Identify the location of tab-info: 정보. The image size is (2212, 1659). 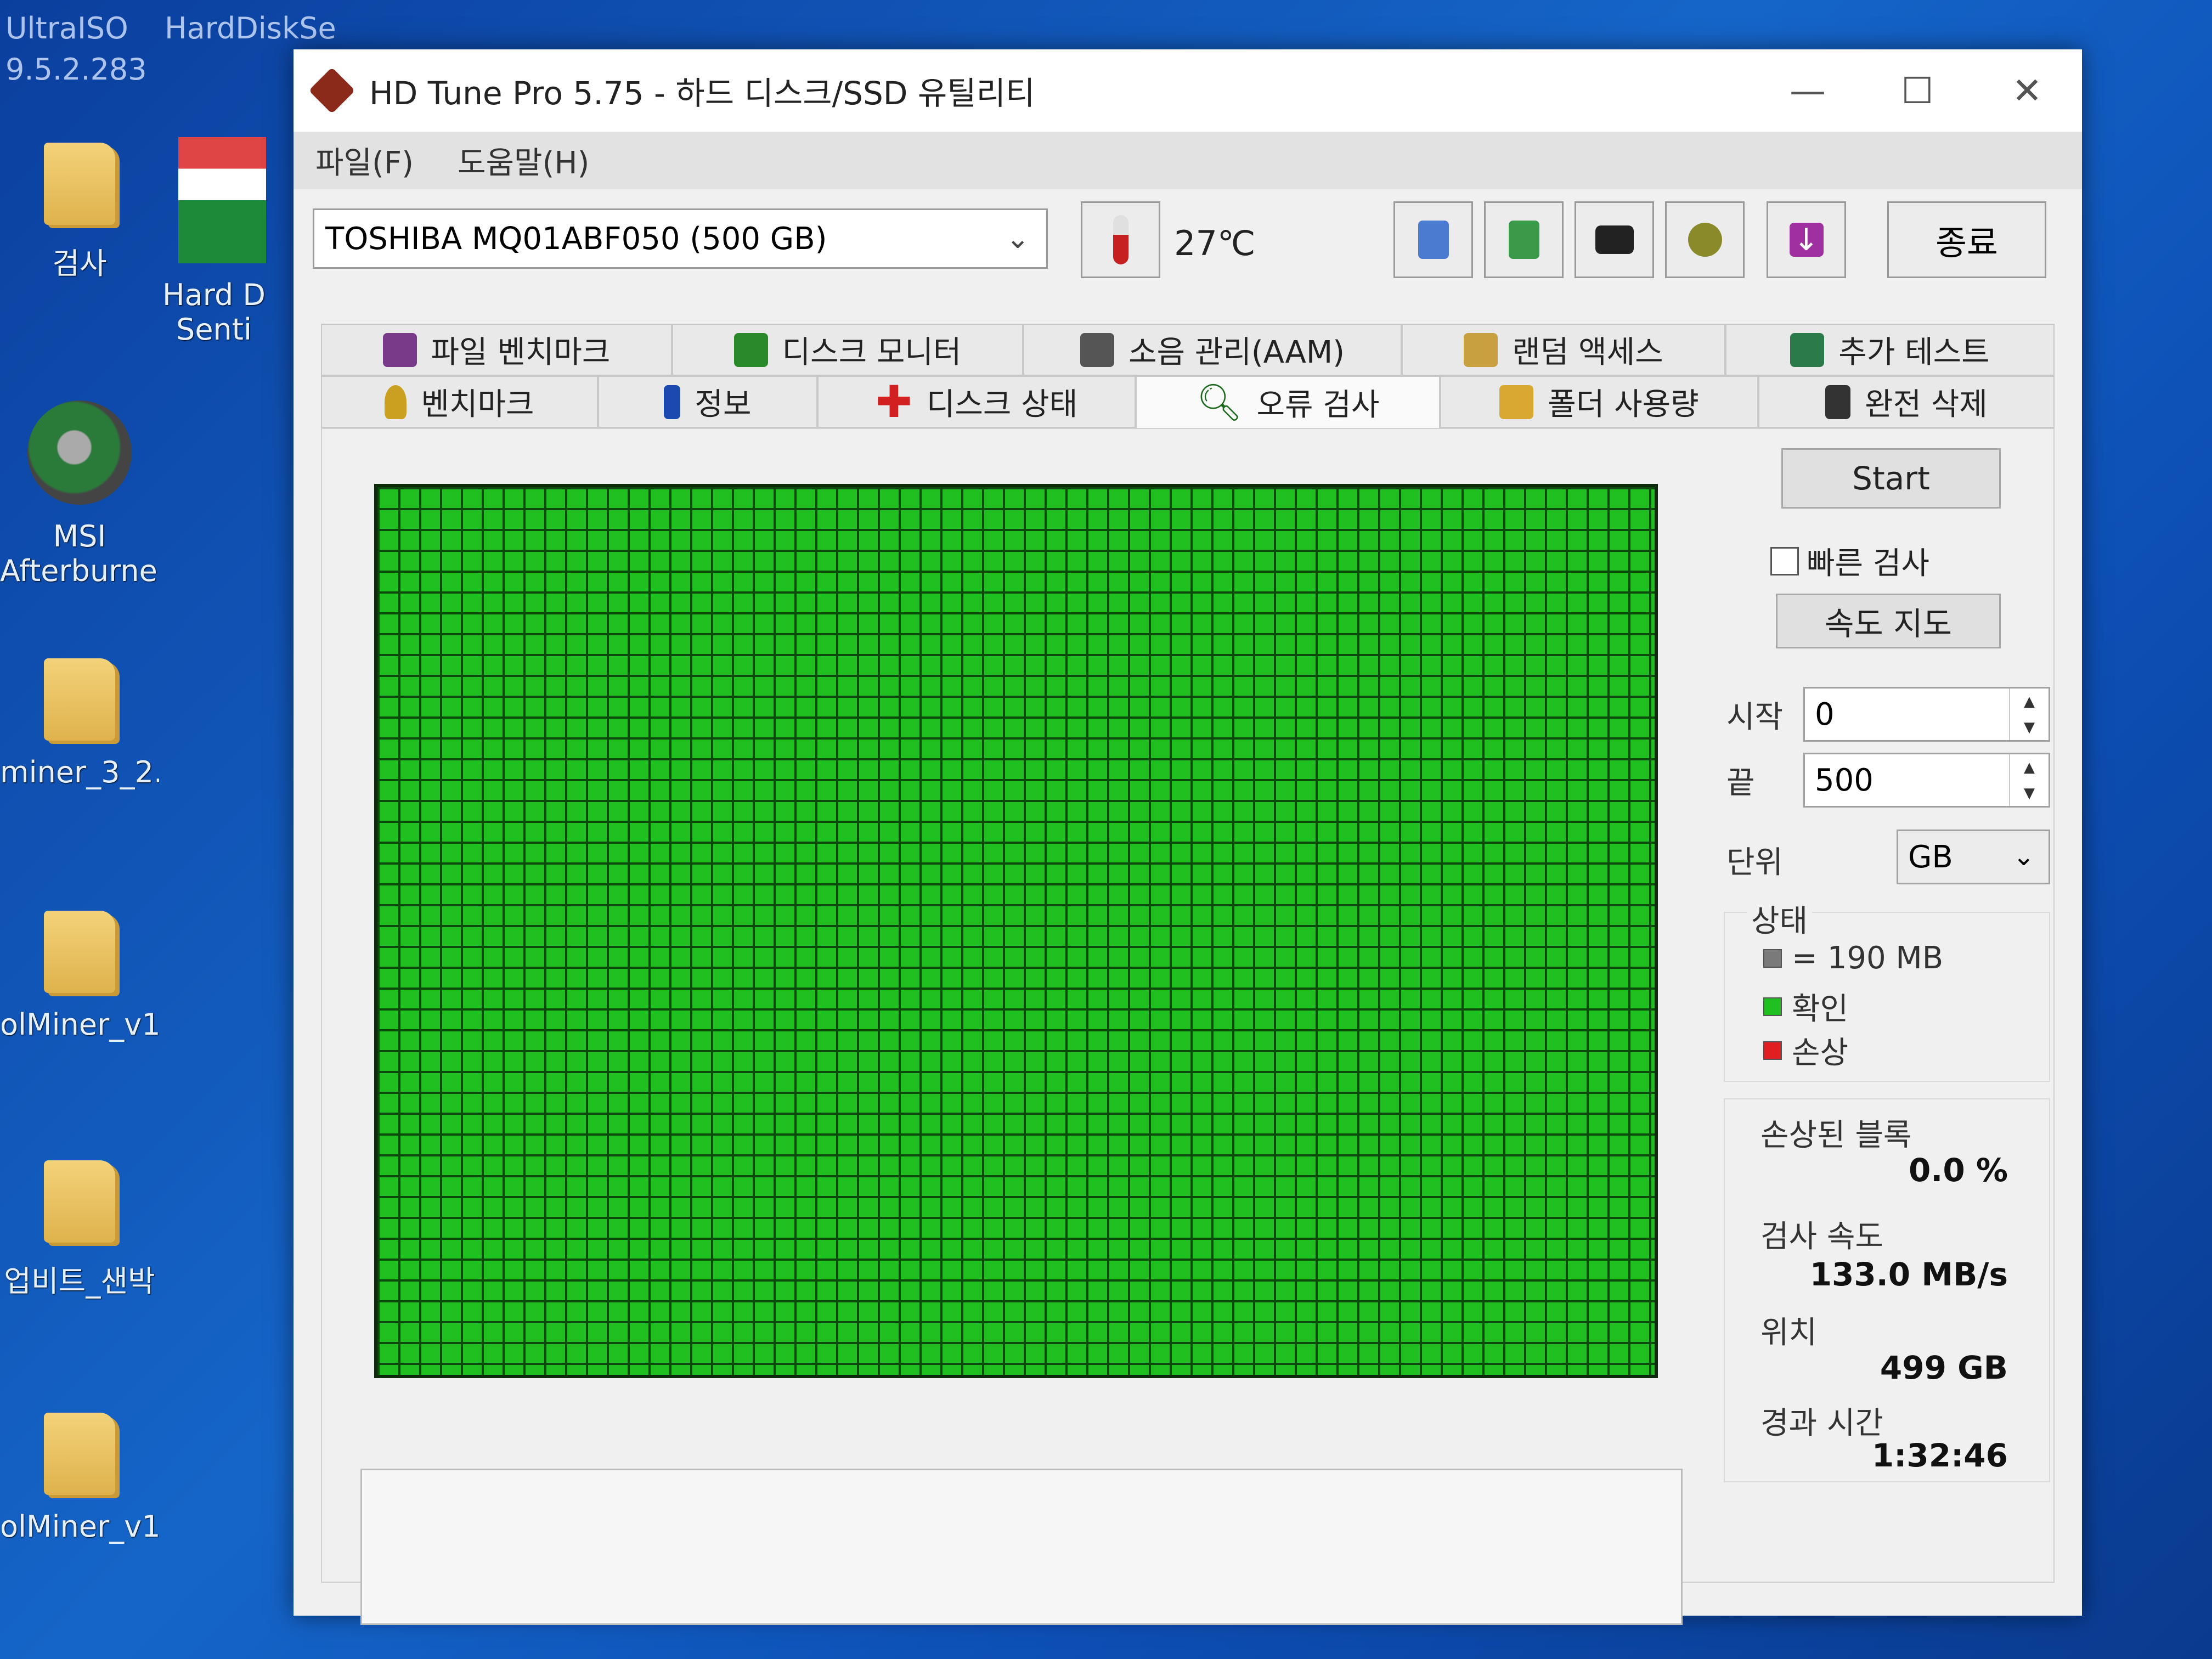
(708, 402).